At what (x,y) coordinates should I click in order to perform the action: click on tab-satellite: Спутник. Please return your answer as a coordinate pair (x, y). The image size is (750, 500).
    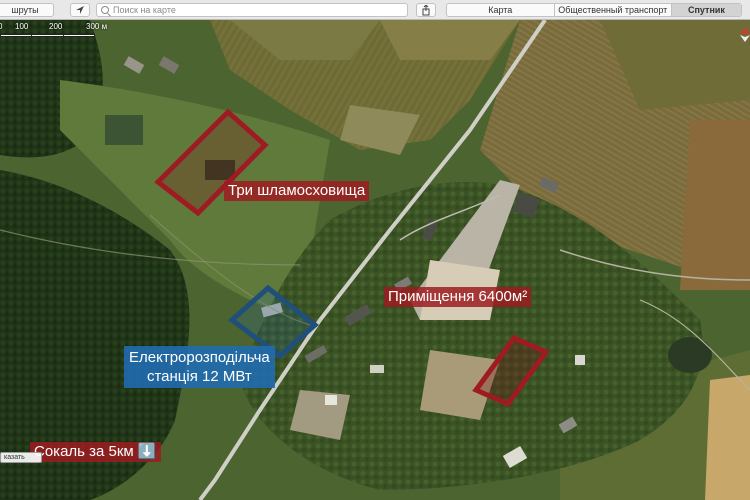
    Looking at the image, I should click on (705, 10).